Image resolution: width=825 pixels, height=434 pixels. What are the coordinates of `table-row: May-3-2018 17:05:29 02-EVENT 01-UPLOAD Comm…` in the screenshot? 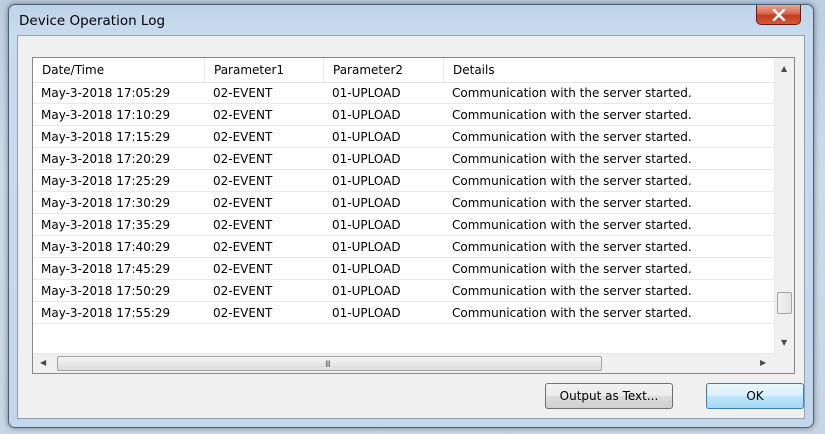 It's located at (404, 93).